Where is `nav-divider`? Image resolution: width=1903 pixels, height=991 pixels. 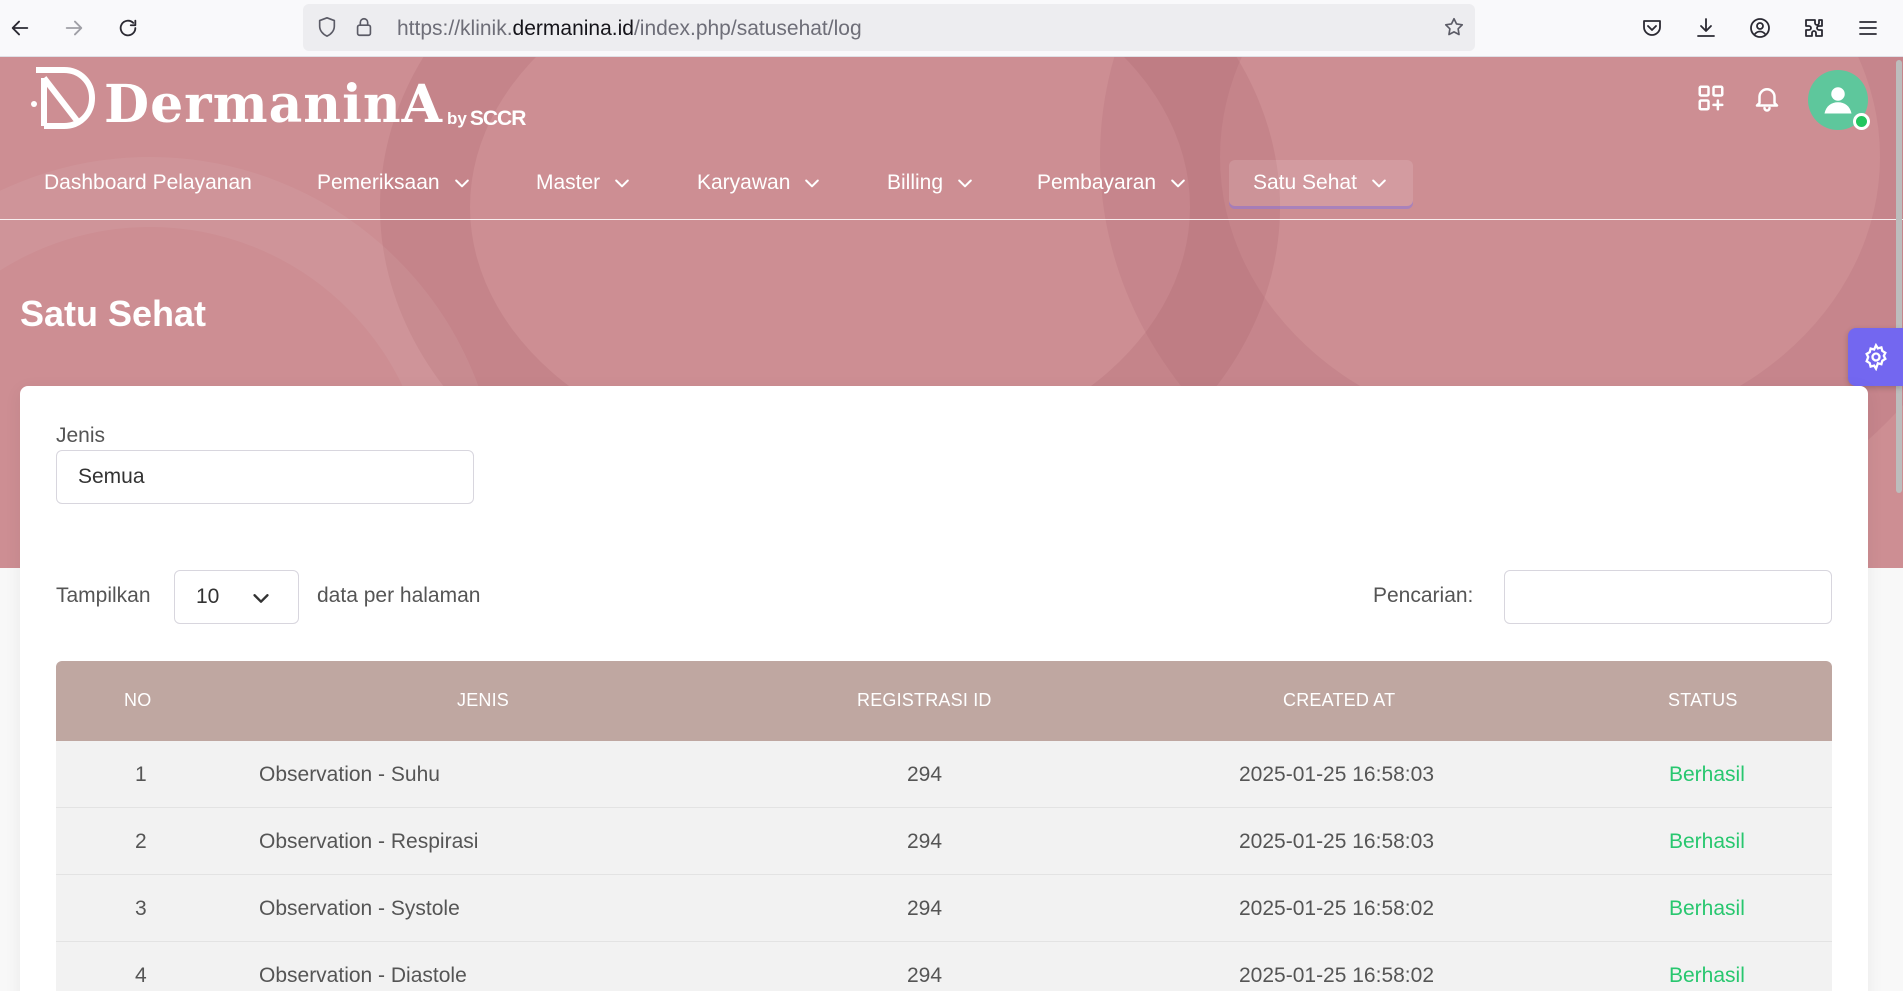 nav-divider is located at coordinates (951, 219).